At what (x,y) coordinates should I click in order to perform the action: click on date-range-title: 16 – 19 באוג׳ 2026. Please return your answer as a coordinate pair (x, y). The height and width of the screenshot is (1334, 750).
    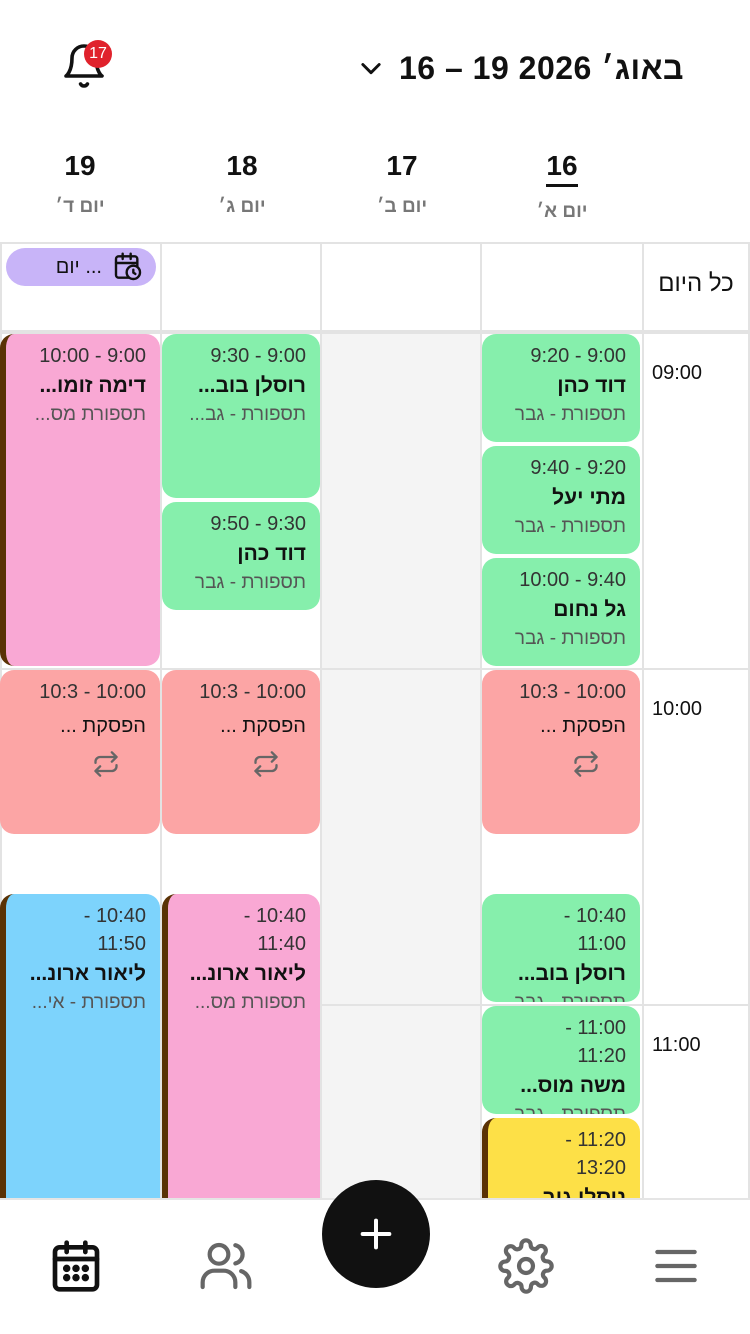
    Looking at the image, I should click on (541, 67).